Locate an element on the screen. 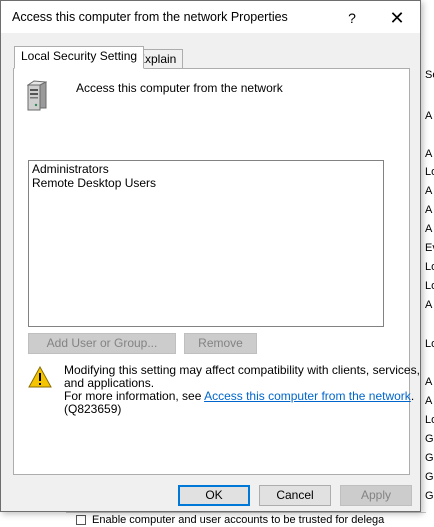 The height and width of the screenshot is (527, 434). warning-icon is located at coordinates (40, 377).